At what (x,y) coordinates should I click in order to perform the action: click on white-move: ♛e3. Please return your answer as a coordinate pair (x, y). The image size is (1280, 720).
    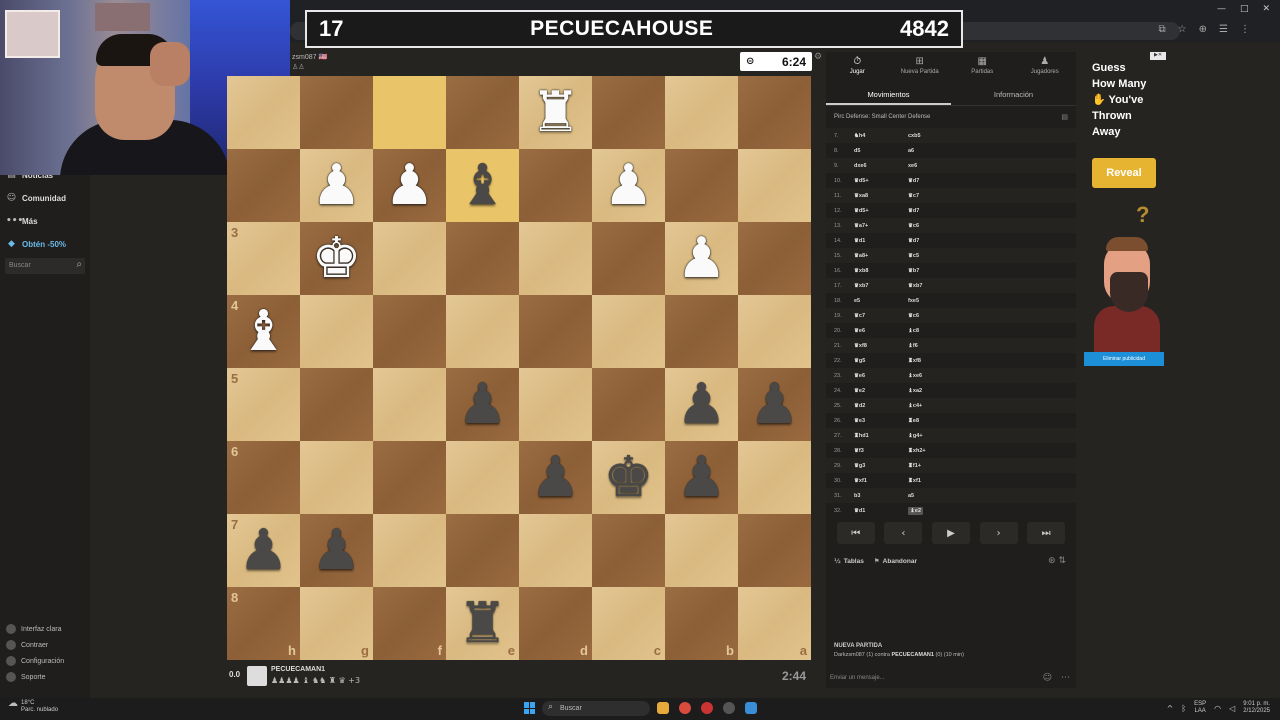
    Looking at the image, I should click on (859, 421).